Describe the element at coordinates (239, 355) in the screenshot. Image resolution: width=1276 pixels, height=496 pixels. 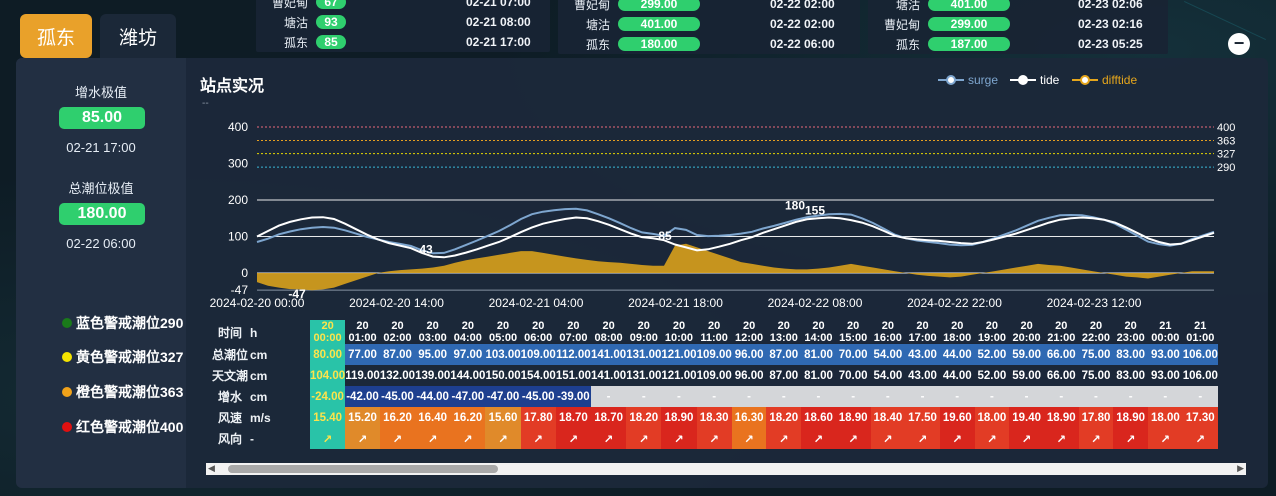
I see `row-header: 总潮位 cm` at that location.